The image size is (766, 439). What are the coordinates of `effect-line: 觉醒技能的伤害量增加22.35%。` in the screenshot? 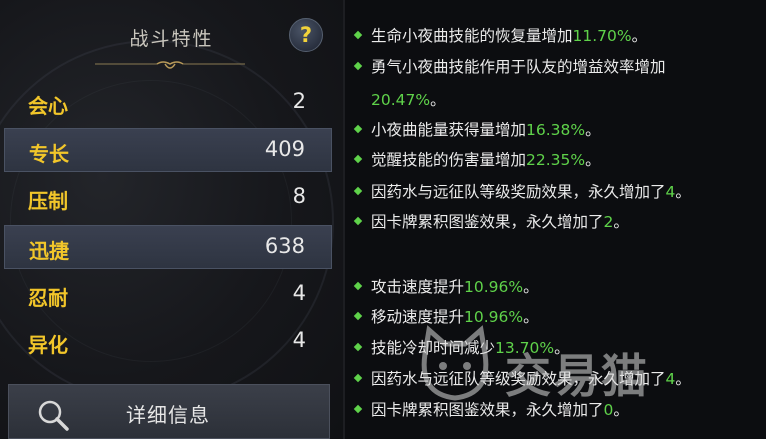 It's located at (477, 159).